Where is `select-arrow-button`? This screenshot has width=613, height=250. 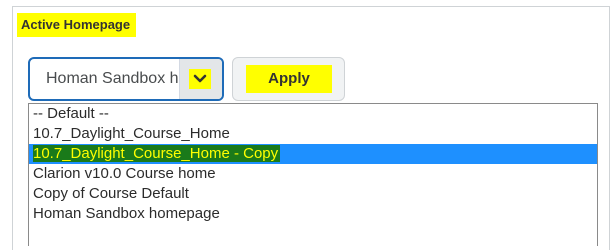
select-arrow-button is located at coordinates (200, 79).